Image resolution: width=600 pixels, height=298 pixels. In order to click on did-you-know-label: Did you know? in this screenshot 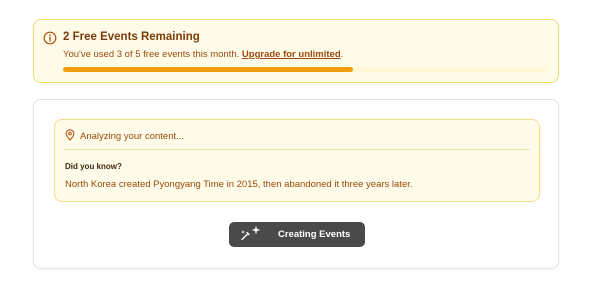, I will do `click(93, 166)`.